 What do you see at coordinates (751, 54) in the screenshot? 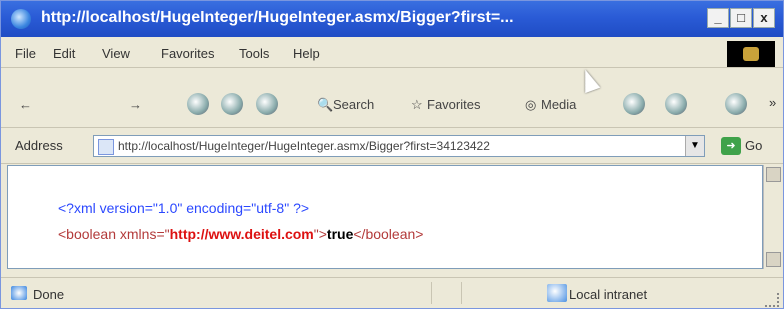
I see `windows-logo-icon` at bounding box center [751, 54].